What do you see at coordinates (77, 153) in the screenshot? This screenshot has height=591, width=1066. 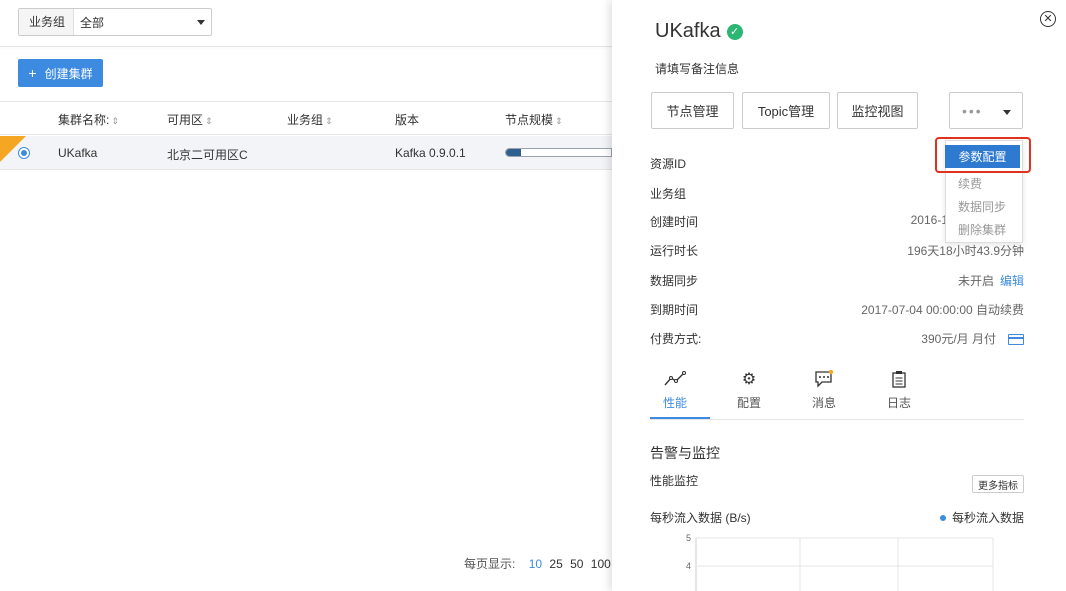 I see `cluster-name: UKafka` at bounding box center [77, 153].